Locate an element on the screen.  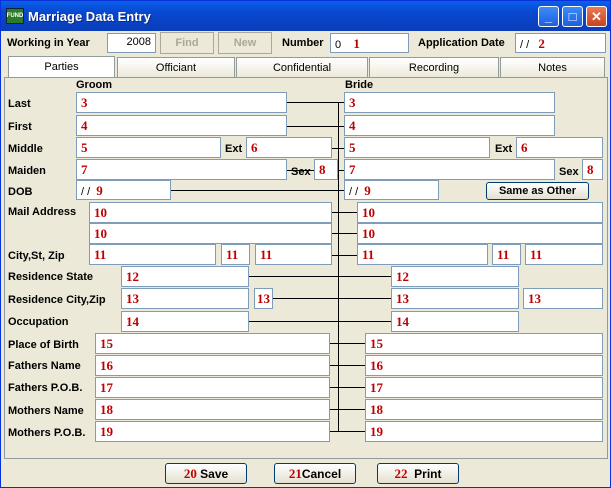
application-date-value: / / is located at coordinates (525, 45).